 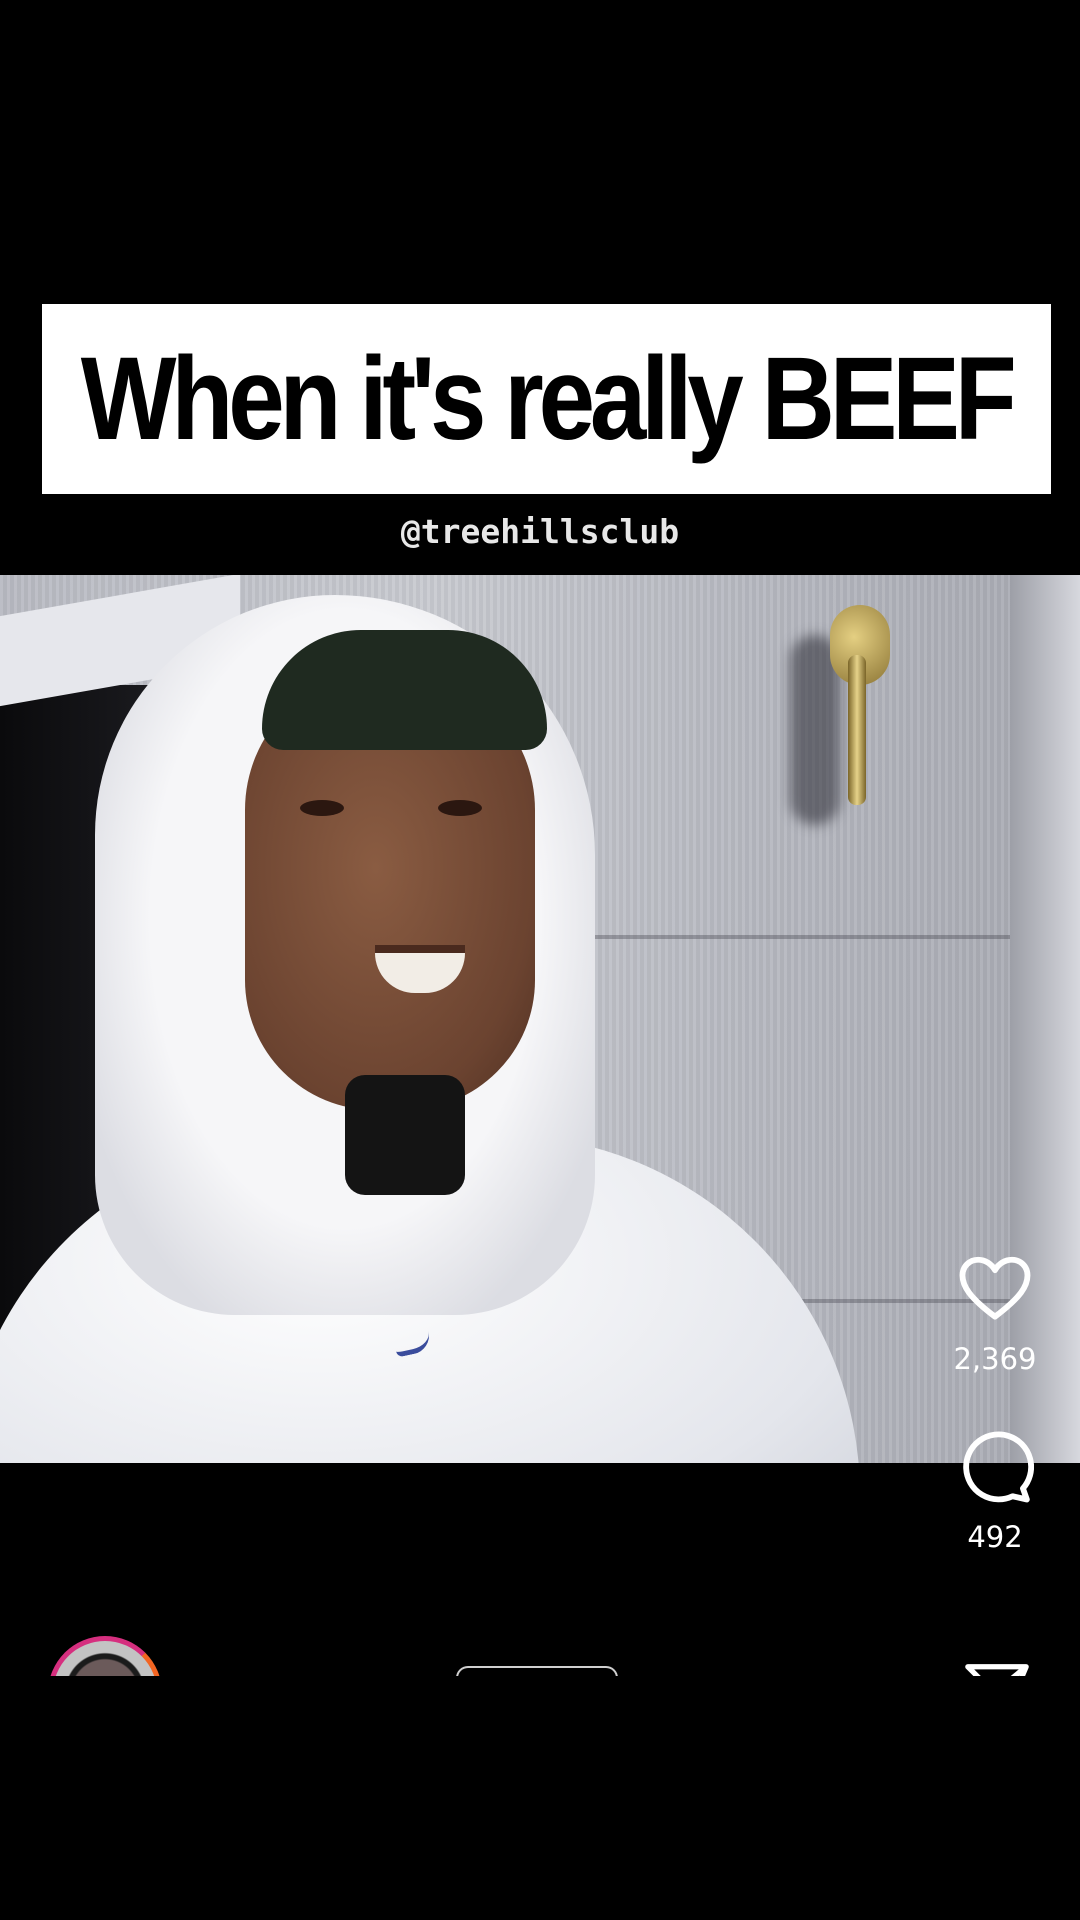 What do you see at coordinates (995, 1289) in the screenshot?
I see `heart-icon` at bounding box center [995, 1289].